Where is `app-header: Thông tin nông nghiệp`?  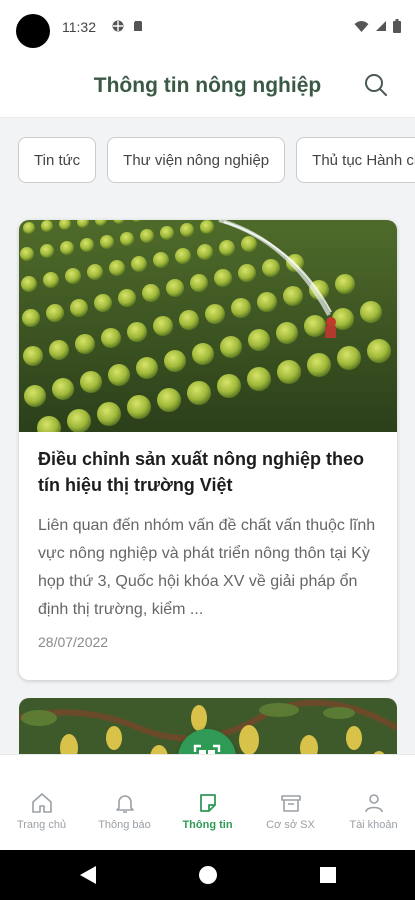 app-header: Thông tin nông nghiệp is located at coordinates (207, 87).